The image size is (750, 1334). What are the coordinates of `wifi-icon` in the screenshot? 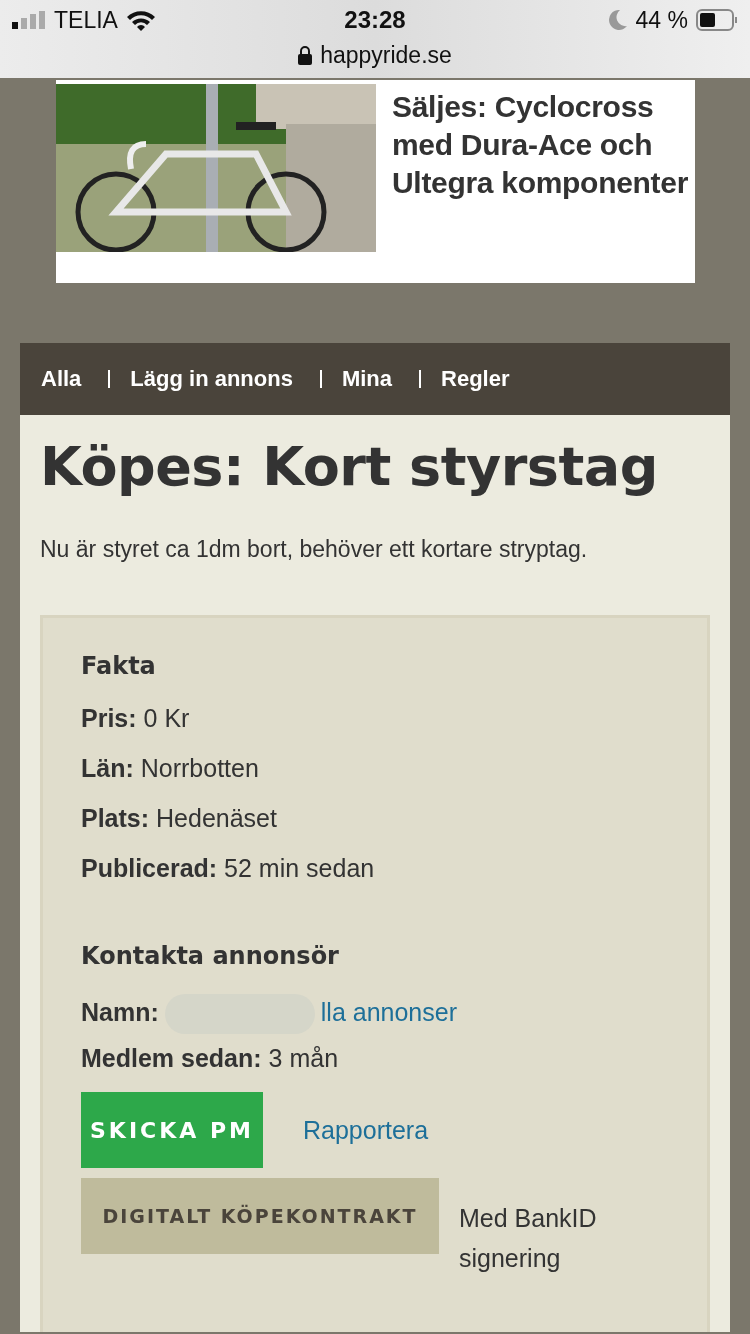 It's located at (140, 20).